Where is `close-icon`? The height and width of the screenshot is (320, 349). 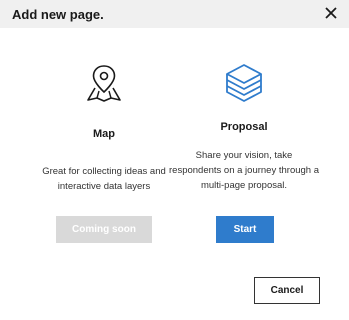
close-icon is located at coordinates (331, 13).